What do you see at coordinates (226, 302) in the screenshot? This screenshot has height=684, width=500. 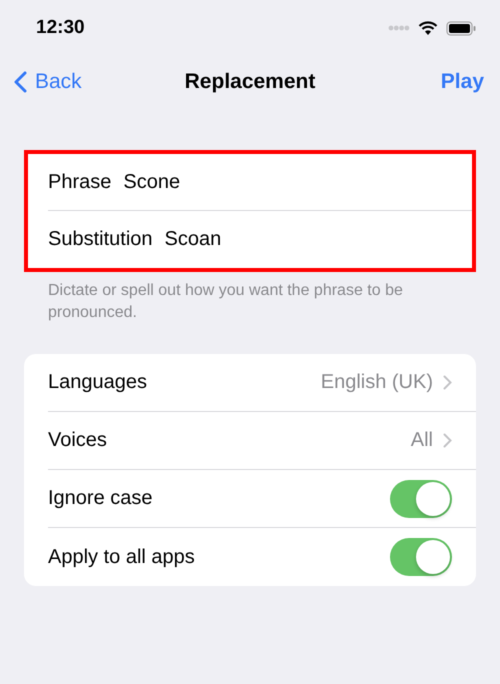 I see `hint-text: Dictate or spell out how you want the phrase to be pronounced.` at bounding box center [226, 302].